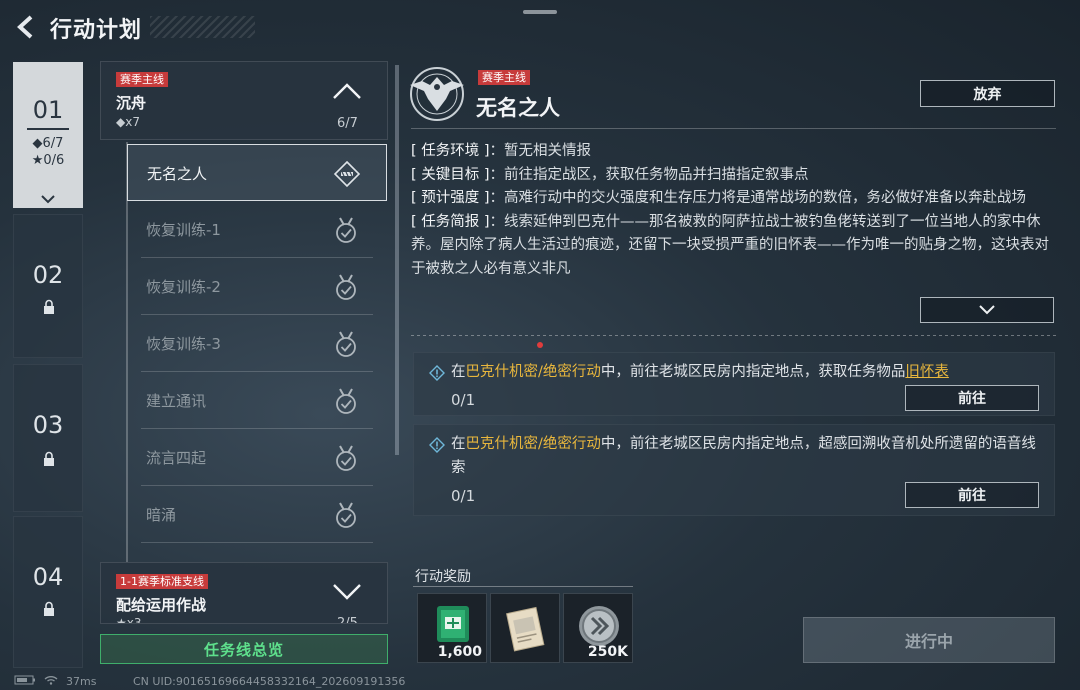  What do you see at coordinates (257, 229) in the screenshot?
I see `mission-item-1: 恢复训练-1` at bounding box center [257, 229].